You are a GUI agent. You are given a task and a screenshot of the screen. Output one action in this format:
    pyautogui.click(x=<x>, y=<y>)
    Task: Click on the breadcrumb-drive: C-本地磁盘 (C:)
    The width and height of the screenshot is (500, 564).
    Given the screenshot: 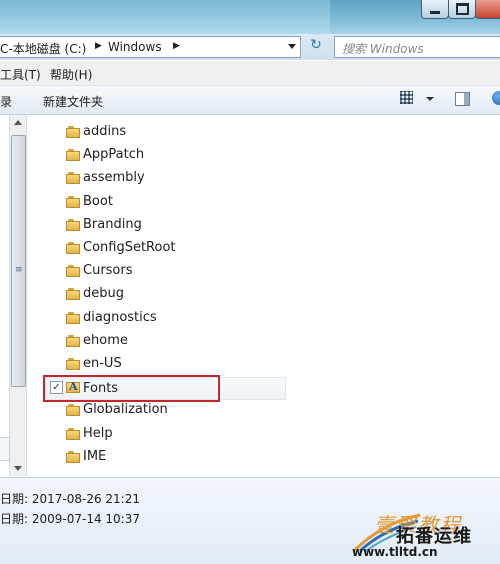 What is the action you would take?
    pyautogui.click(x=43, y=48)
    